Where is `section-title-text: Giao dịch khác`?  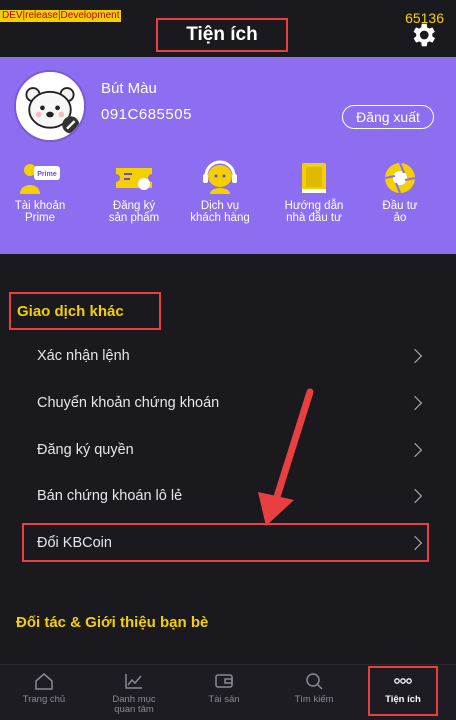 section-title-text: Giao dịch khác is located at coordinates (70, 311).